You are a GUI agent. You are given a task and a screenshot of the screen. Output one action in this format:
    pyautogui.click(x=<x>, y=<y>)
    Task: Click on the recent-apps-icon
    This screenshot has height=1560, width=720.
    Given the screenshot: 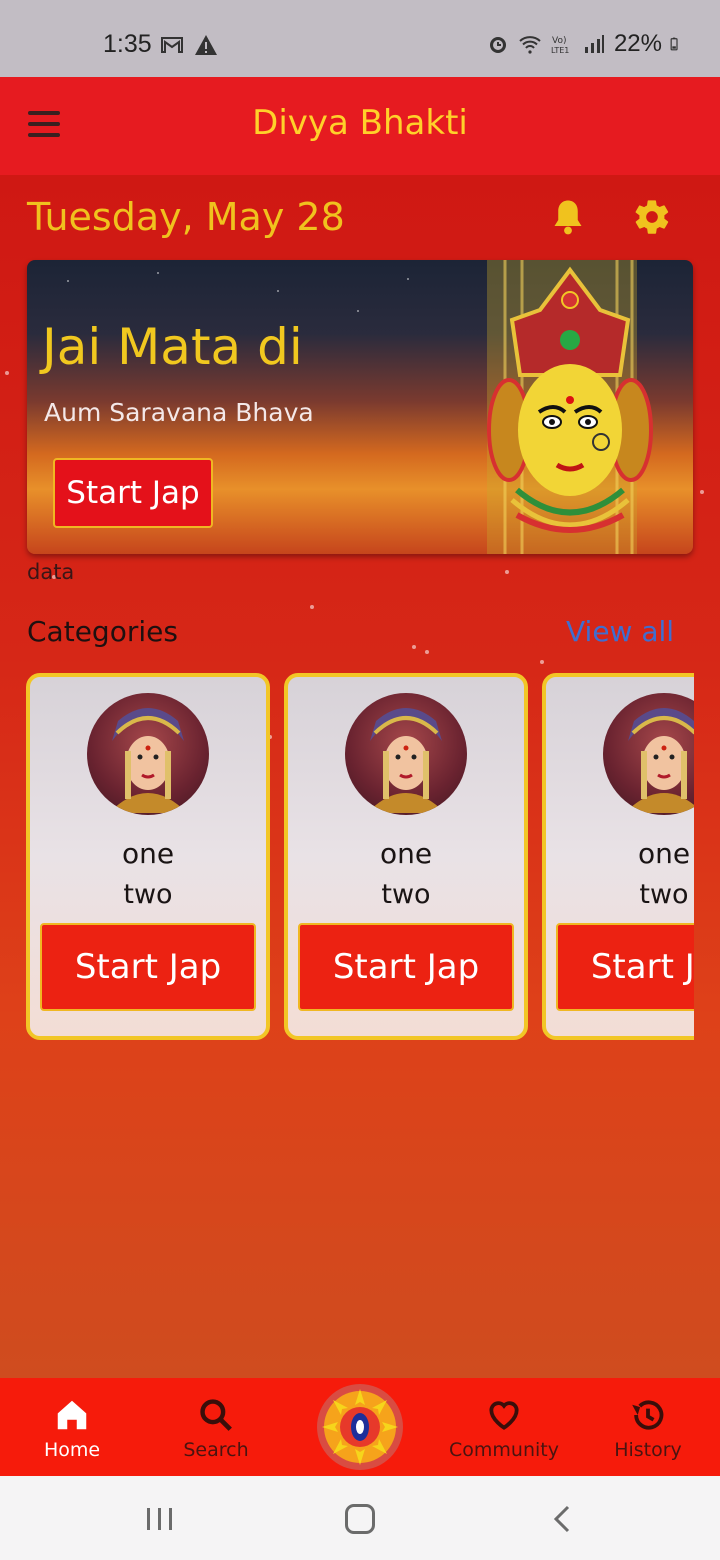 What is the action you would take?
    pyautogui.click(x=160, y=1519)
    